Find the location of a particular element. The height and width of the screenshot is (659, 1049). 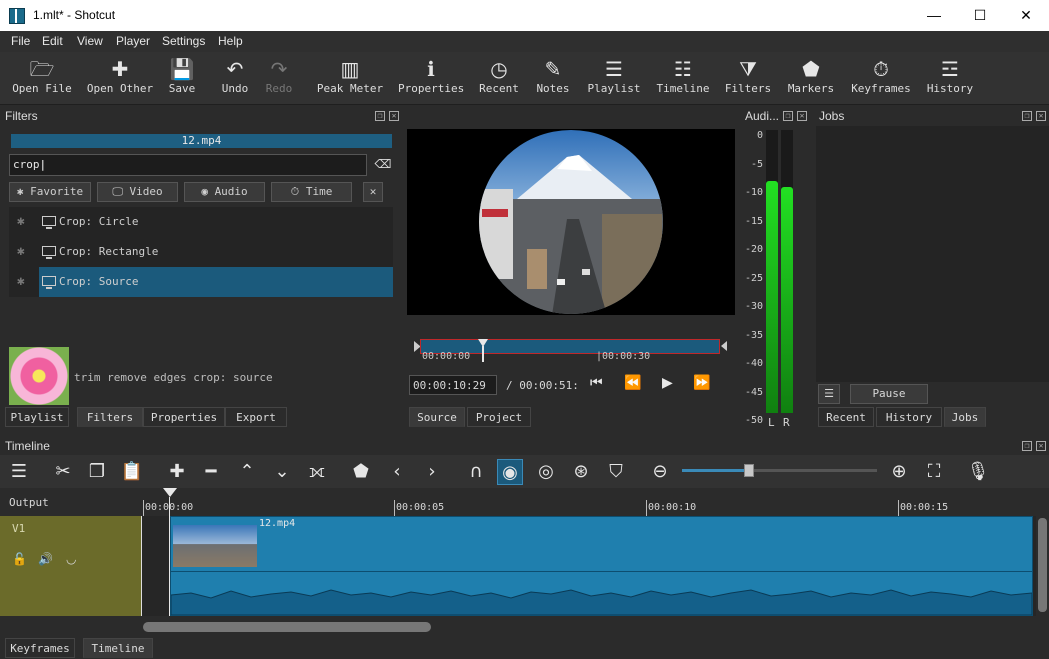

properties-button: ℹ Properties is located at coordinates (431, 75).